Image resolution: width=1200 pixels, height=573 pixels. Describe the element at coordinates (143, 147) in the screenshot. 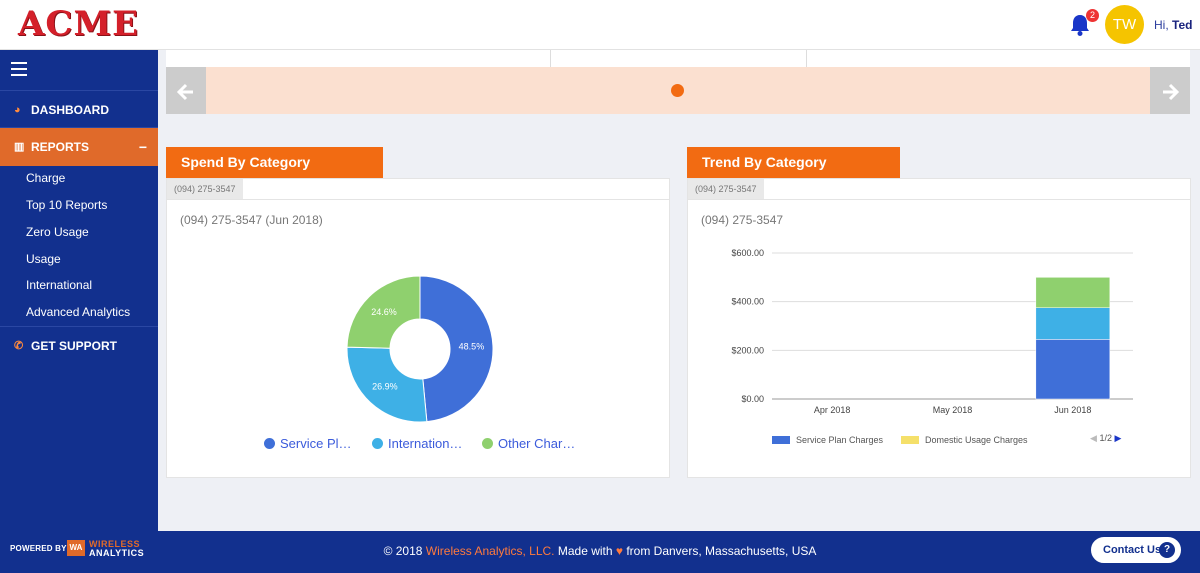

I see `collapse-icon: −` at that location.